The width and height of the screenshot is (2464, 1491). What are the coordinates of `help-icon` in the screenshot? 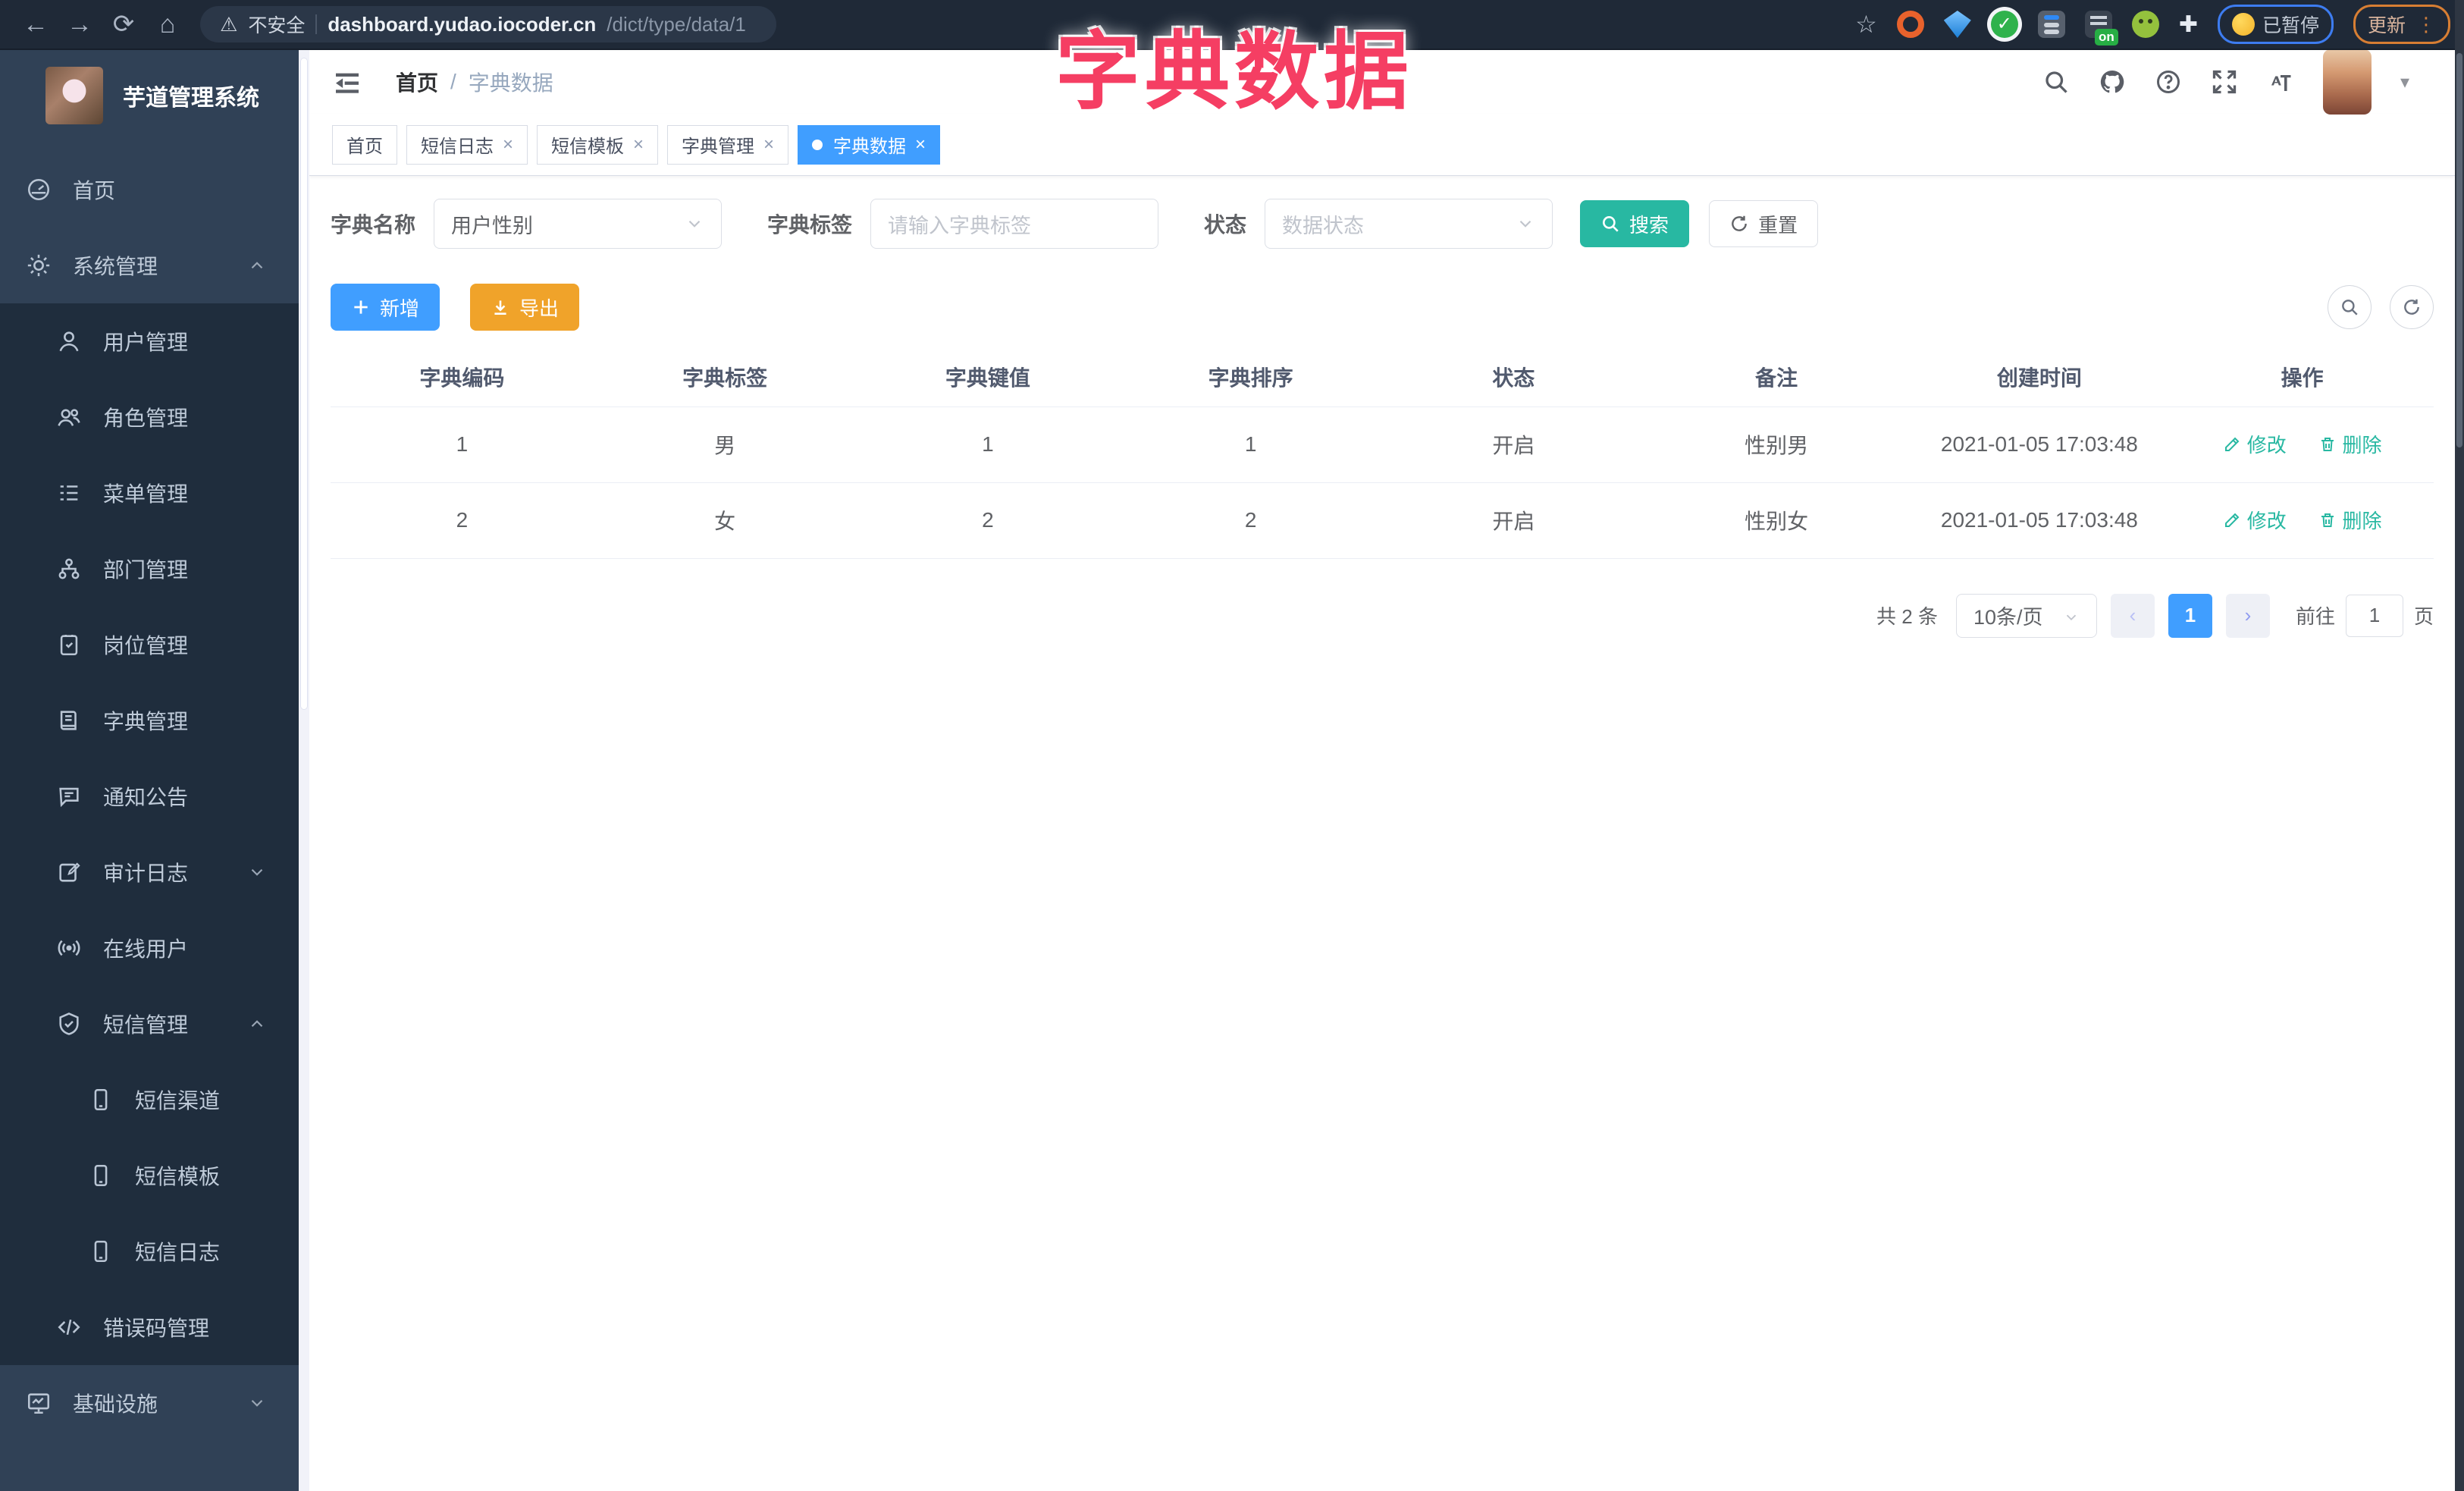 It's located at (2169, 82).